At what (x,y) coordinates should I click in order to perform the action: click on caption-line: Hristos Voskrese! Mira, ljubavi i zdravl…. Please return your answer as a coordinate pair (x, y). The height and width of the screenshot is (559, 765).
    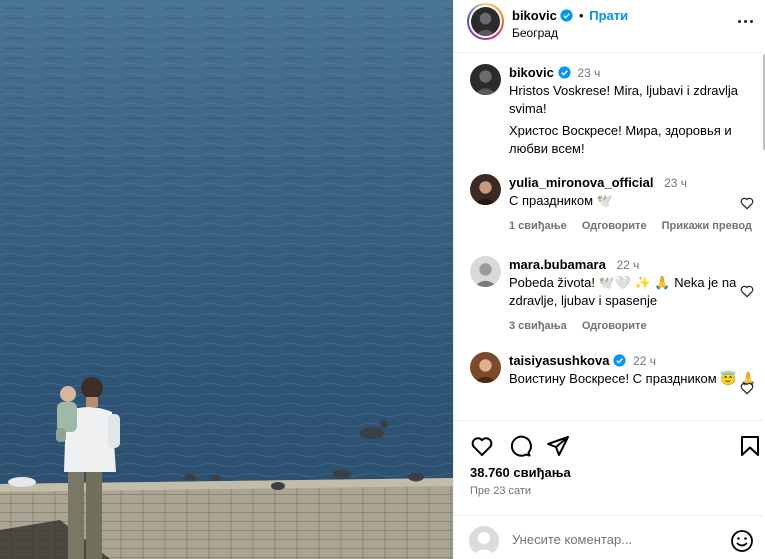
    Looking at the image, I should click on (624, 99).